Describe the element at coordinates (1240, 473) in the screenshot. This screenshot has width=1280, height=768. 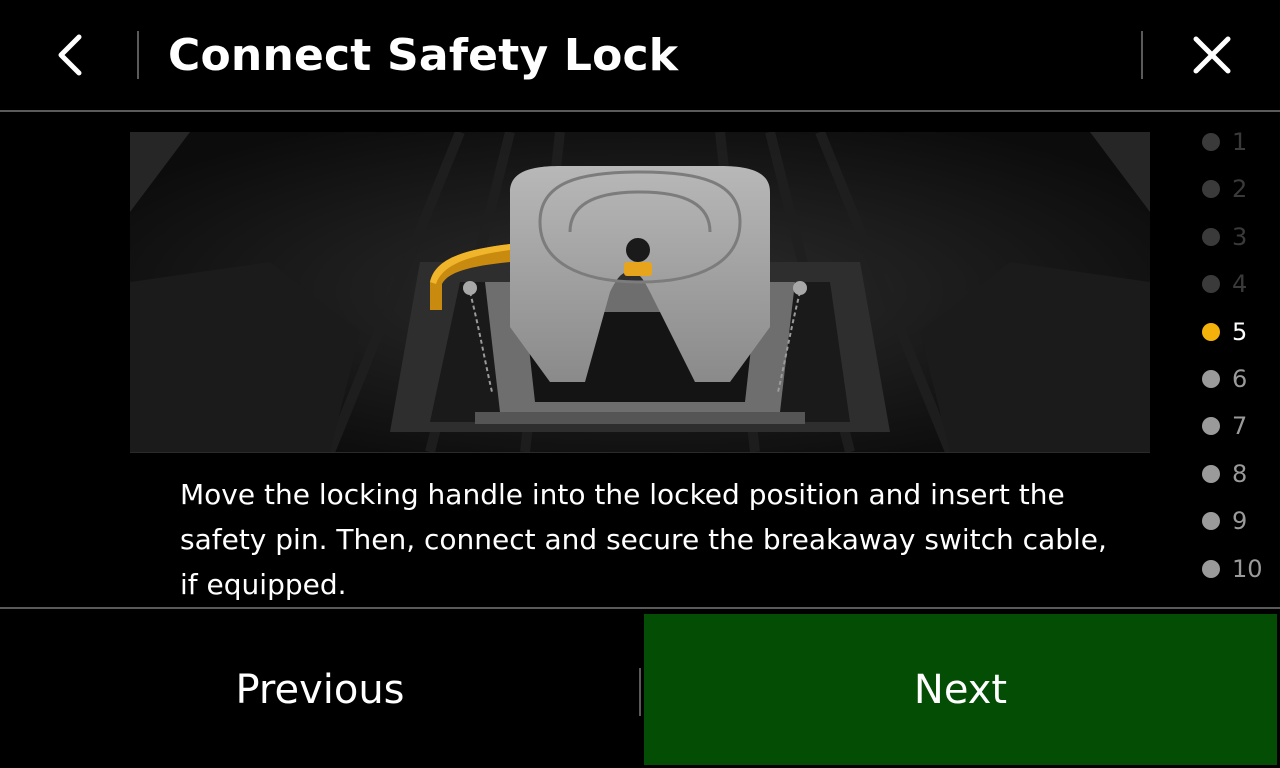
I see `step-number: 8` at that location.